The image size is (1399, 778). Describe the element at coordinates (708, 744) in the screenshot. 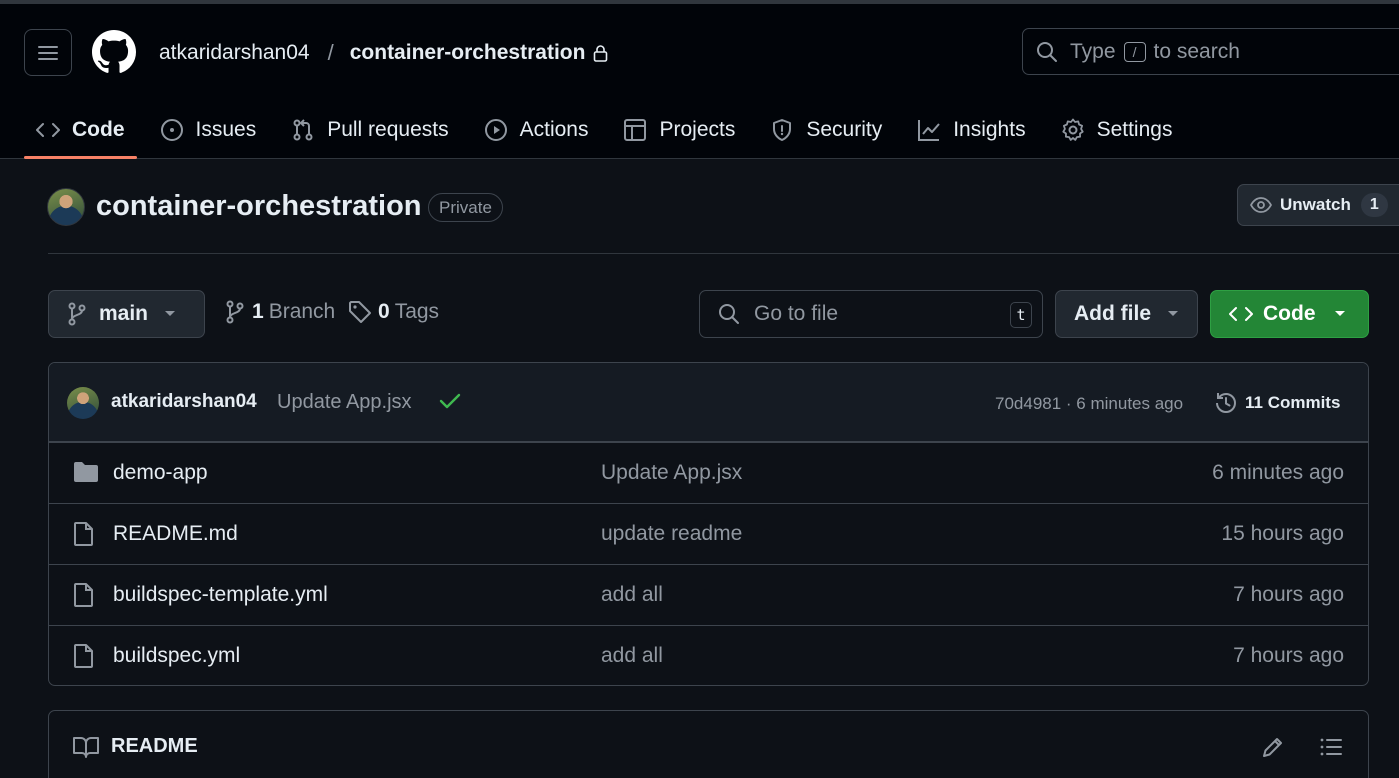

I see `readme-panel: README` at that location.